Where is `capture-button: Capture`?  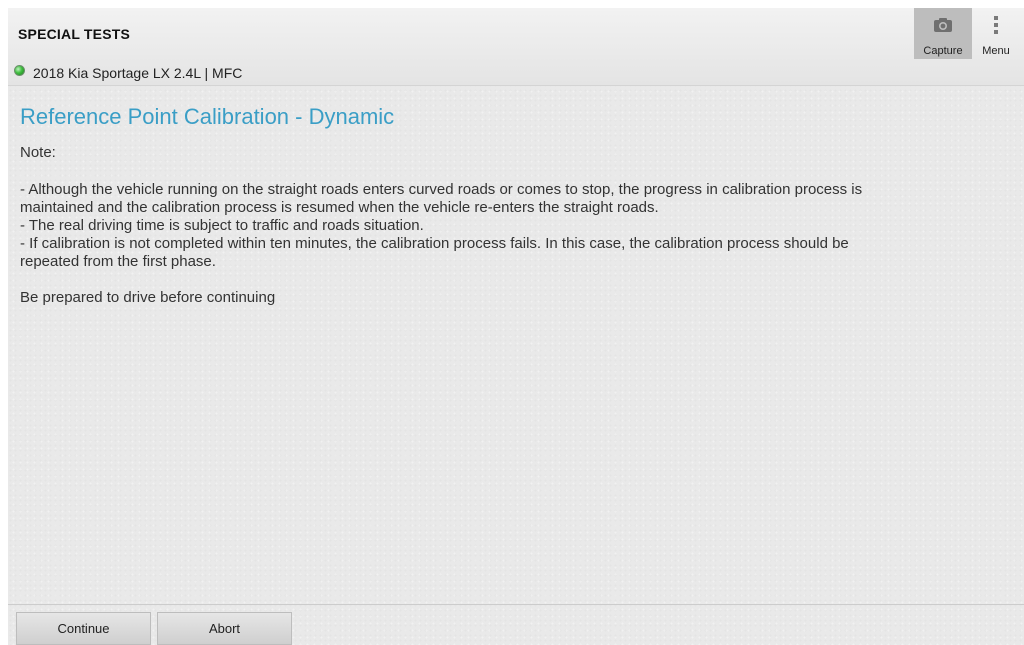
capture-button: Capture is located at coordinates (943, 33).